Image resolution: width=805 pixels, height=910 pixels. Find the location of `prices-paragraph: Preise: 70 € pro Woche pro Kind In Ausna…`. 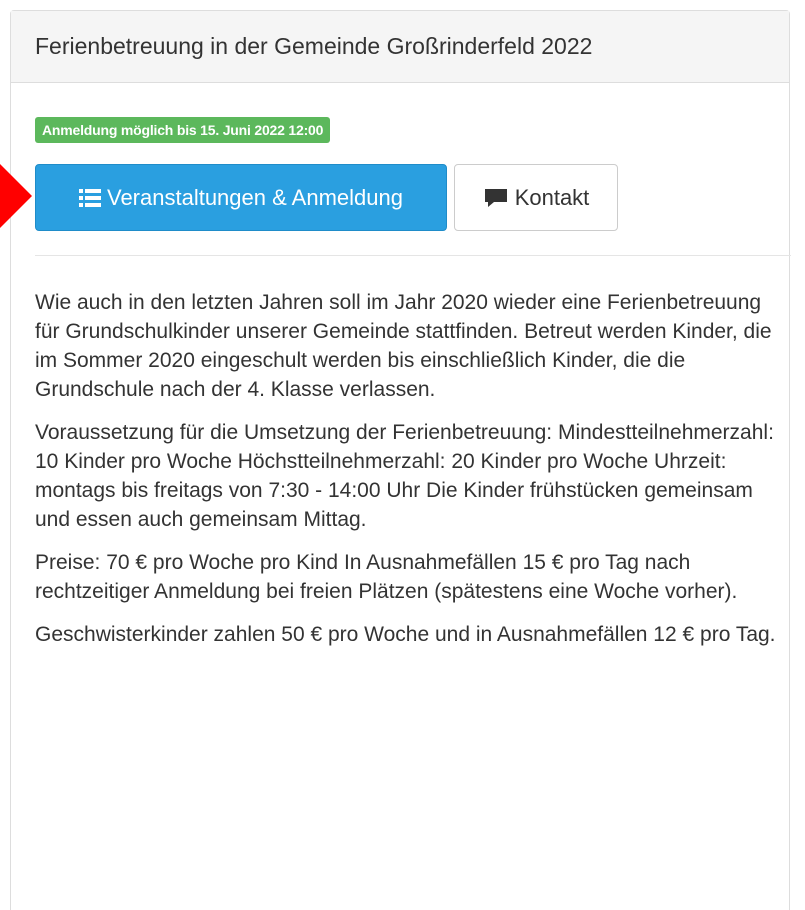

prices-paragraph: Preise: 70 € pro Woche pro Kind In Ausna… is located at coordinates (386, 577).